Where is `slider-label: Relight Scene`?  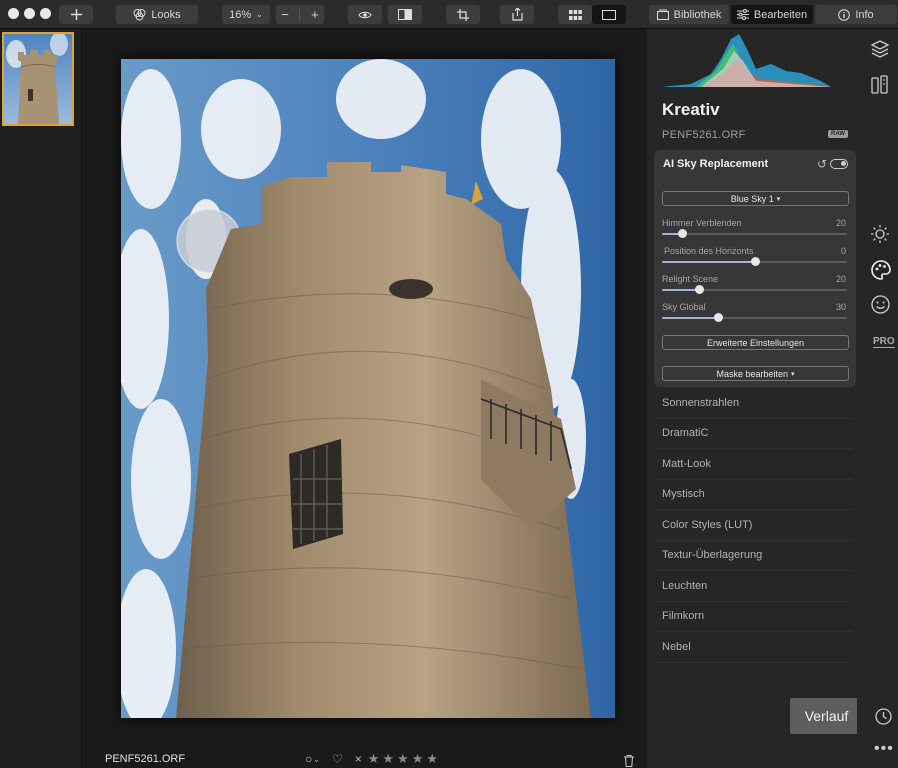 slider-label: Relight Scene is located at coordinates (690, 279).